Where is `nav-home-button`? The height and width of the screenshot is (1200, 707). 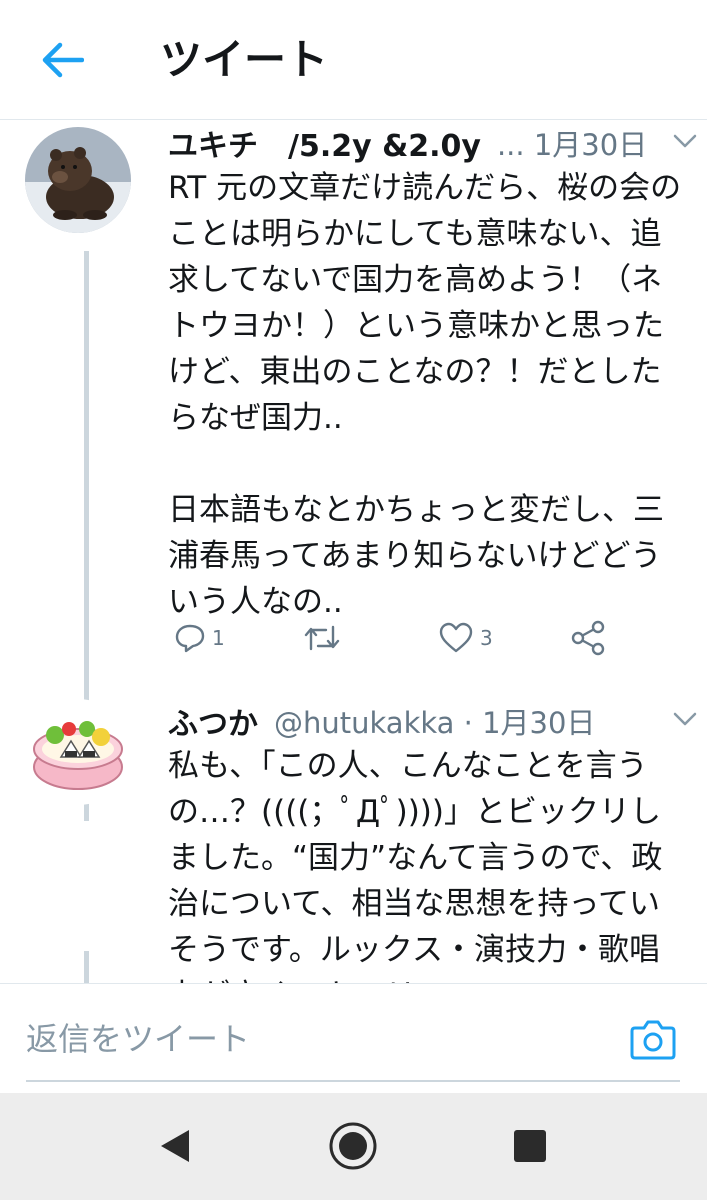 nav-home-button is located at coordinates (353, 1146).